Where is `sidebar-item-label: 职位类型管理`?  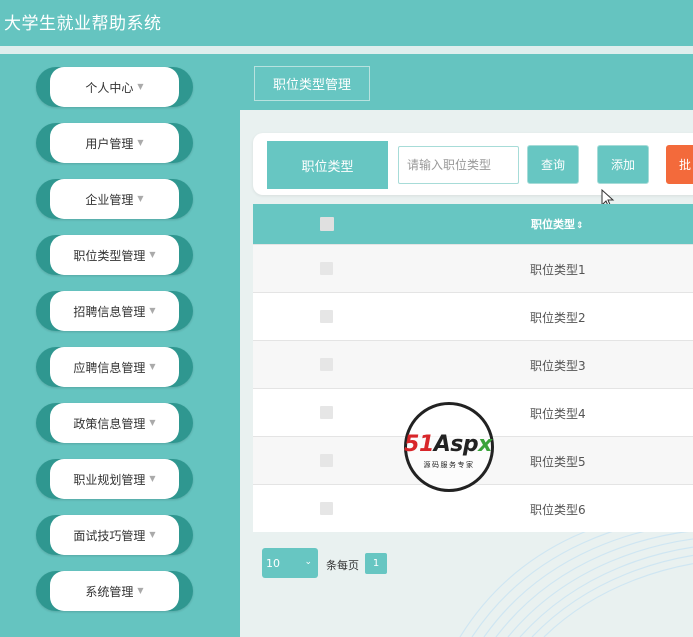
sidebar-item-label: 职位类型管理 is located at coordinates (109, 255).